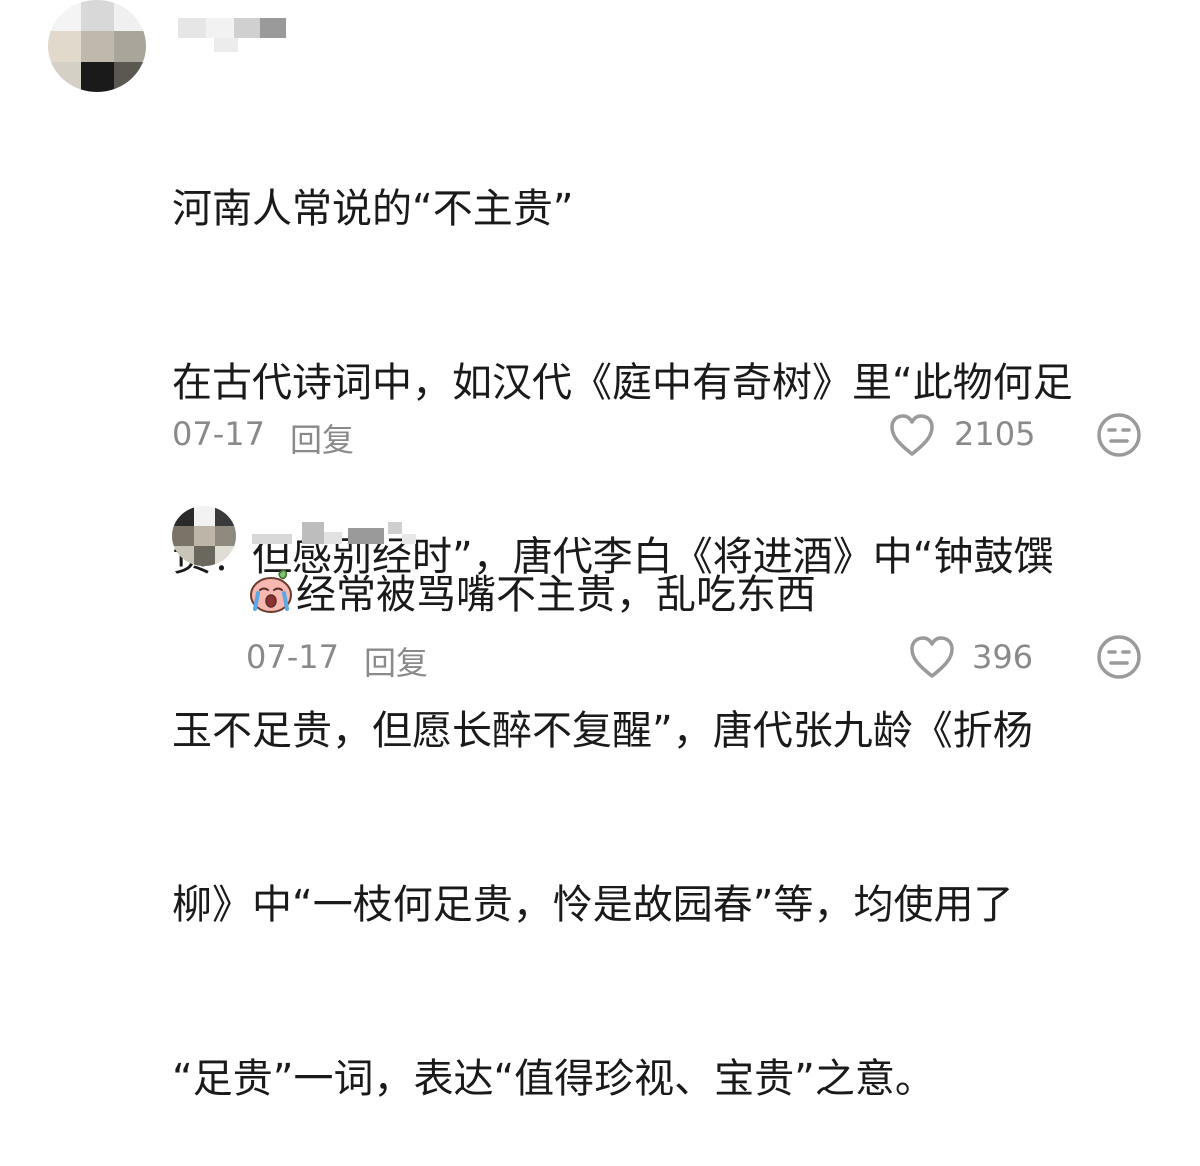  Describe the element at coordinates (337, 535) in the screenshot. I see `reply-username-blurred` at that location.